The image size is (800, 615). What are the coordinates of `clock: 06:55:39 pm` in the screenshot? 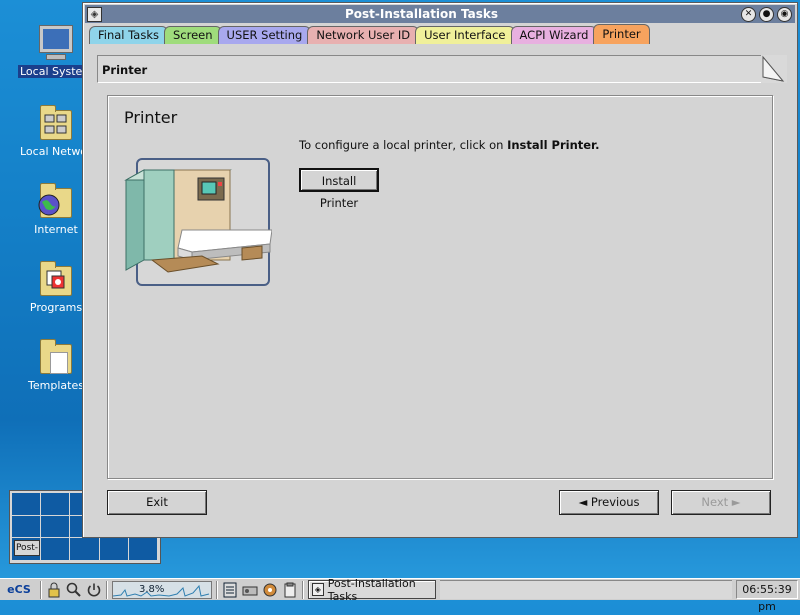 It's located at (767, 596).